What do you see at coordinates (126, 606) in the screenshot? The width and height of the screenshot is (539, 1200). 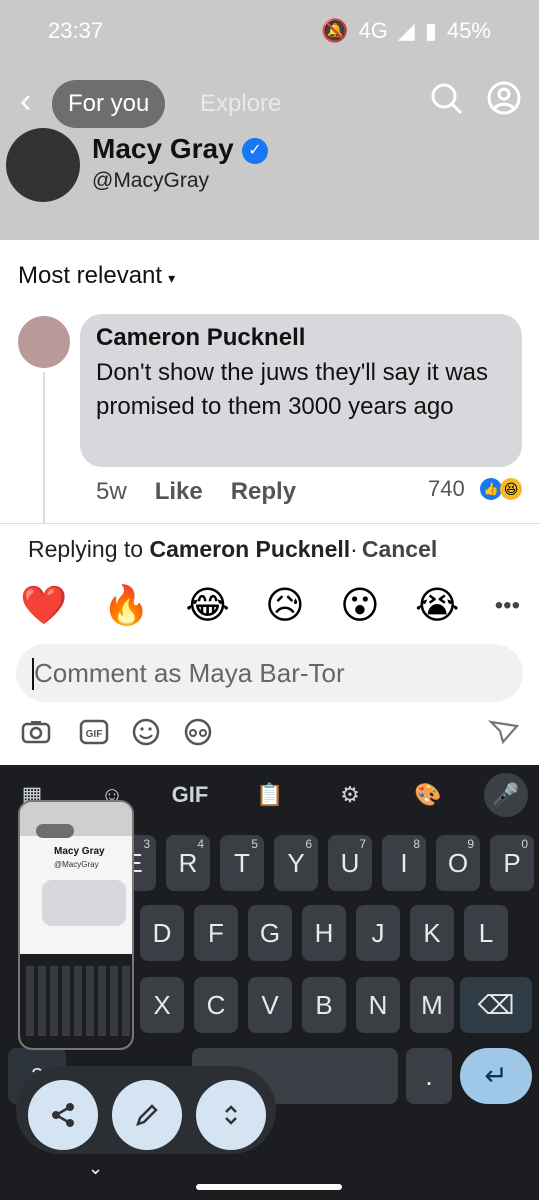 I see `emoji-fire: 🔥` at bounding box center [126, 606].